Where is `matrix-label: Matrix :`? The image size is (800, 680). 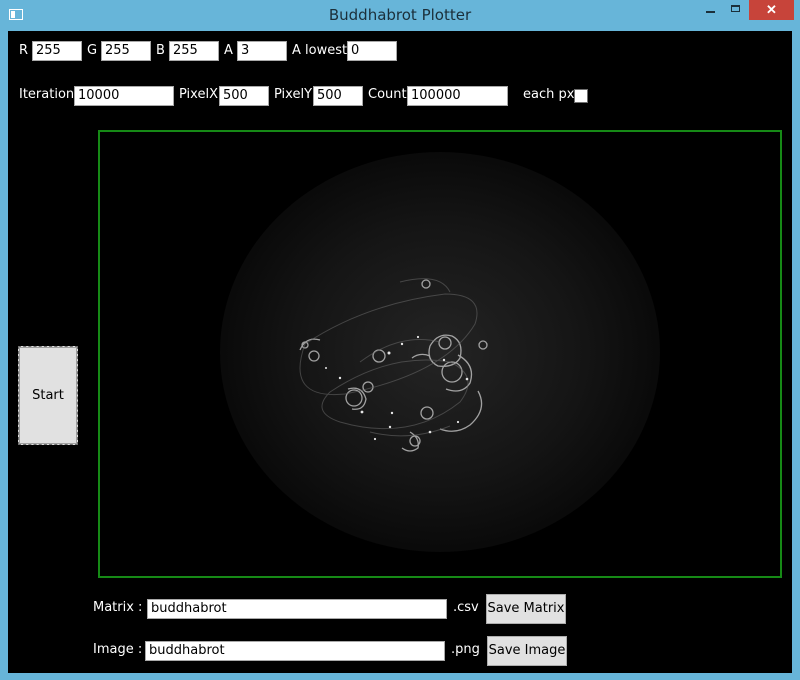
matrix-label: Matrix : is located at coordinates (118, 607).